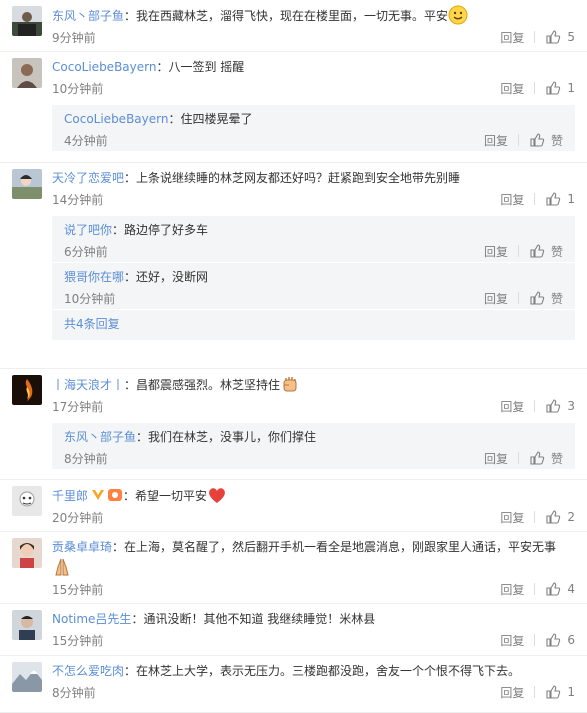 This screenshot has width=587, height=713. What do you see at coordinates (74, 37) in the screenshot?
I see `comment-time: 9分钟前` at bounding box center [74, 37].